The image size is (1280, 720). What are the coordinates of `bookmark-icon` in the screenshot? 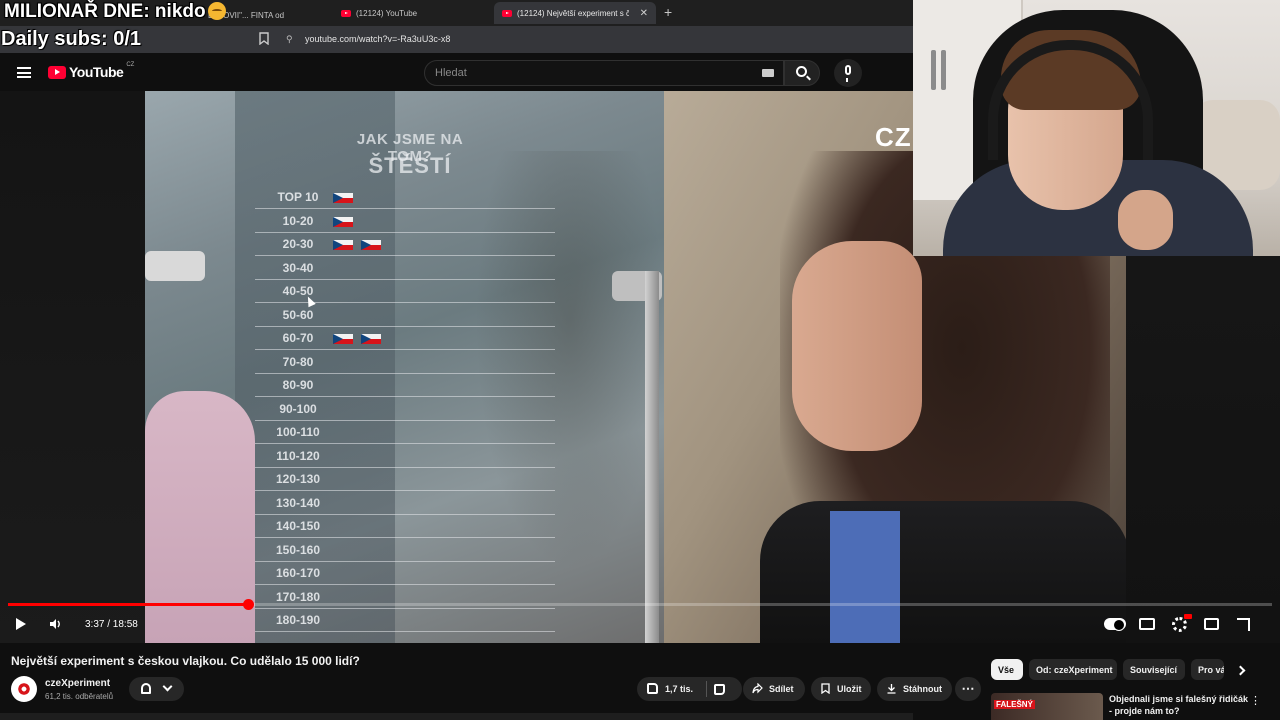 It's located at (264, 38).